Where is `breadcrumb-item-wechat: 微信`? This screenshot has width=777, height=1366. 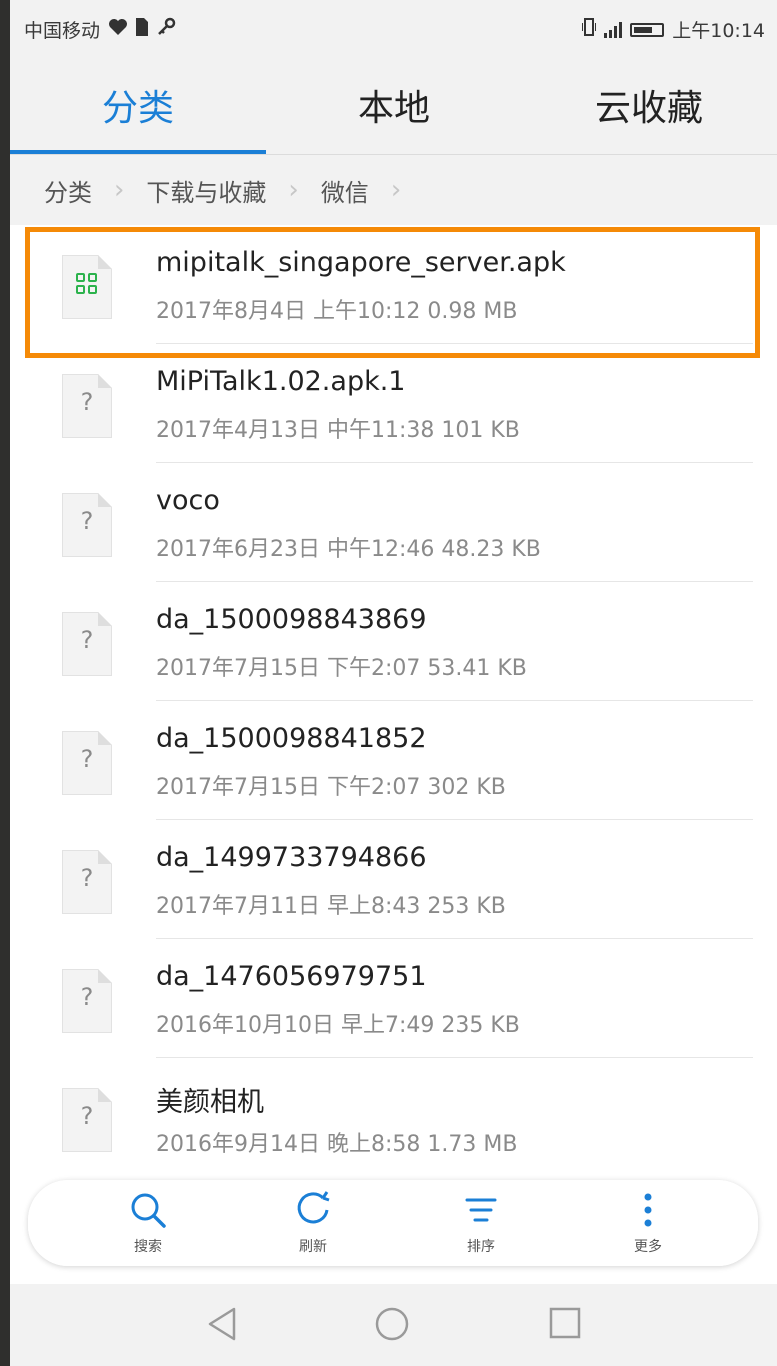 breadcrumb-item-wechat: 微信 is located at coordinates (345, 190).